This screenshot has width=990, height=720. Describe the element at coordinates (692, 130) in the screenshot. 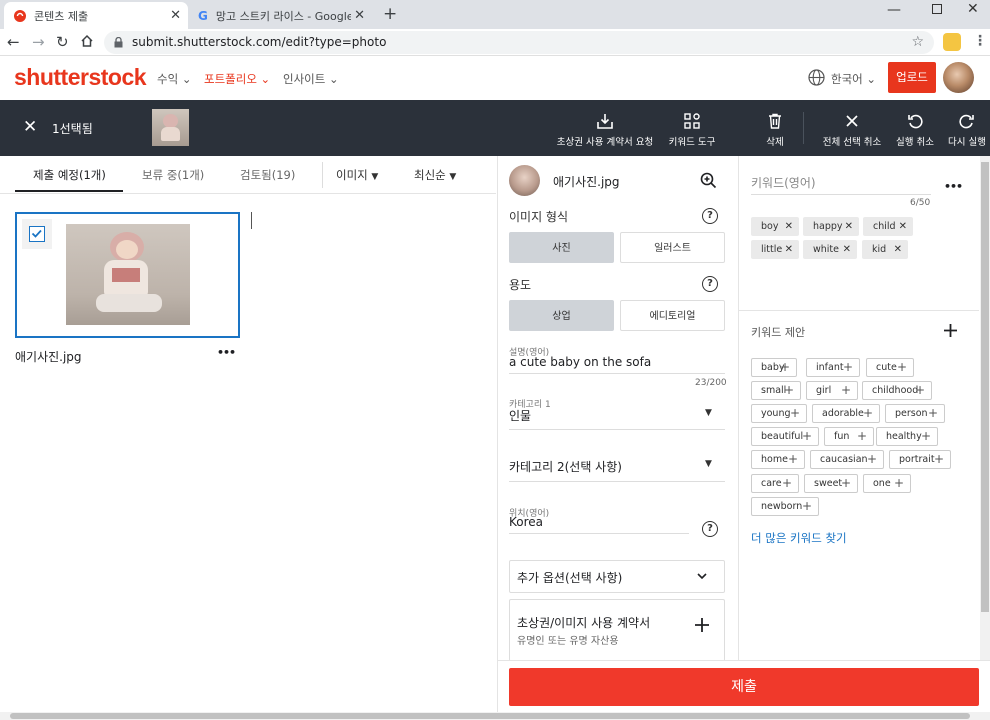

I see `keyword-tool-button: 키워드 도구` at that location.